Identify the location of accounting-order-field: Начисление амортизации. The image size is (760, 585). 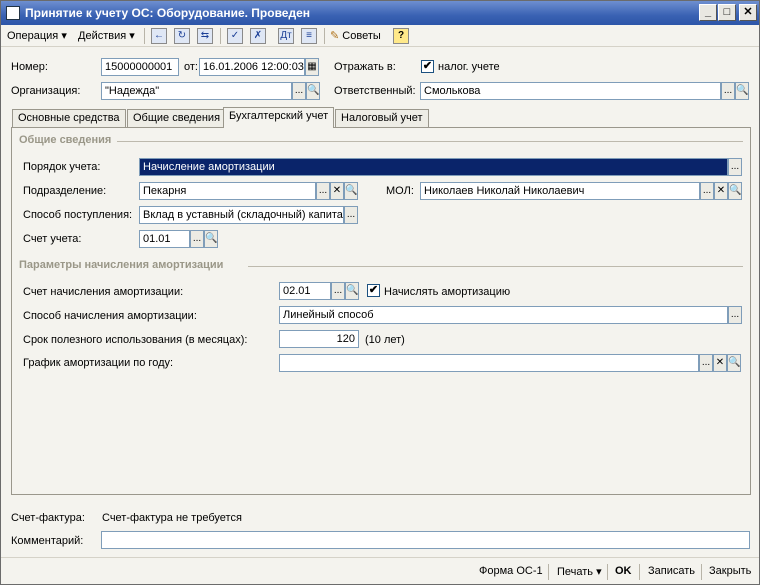
(433, 167).